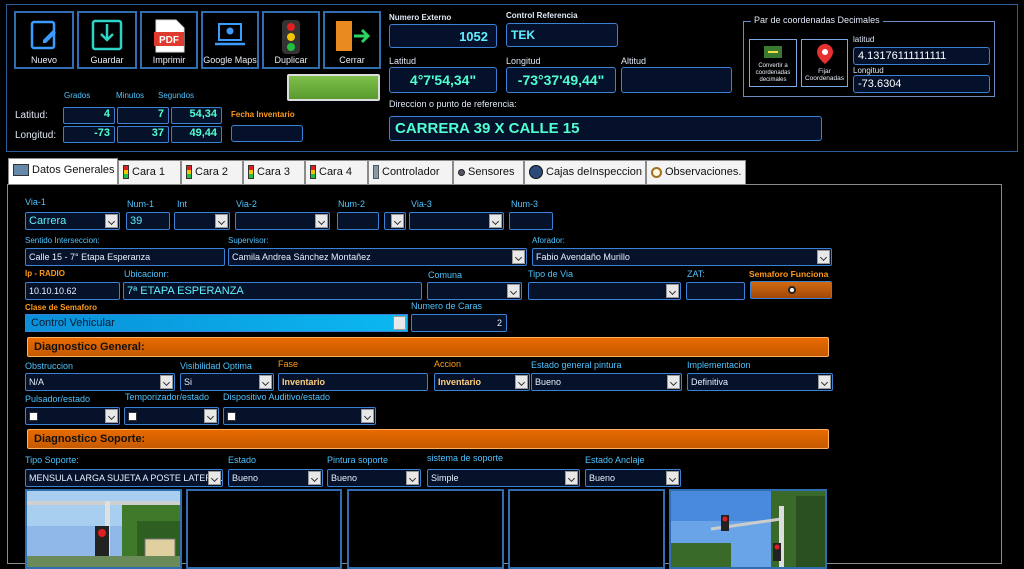  I want to click on google-maps-button: Google Maps, so click(230, 40).